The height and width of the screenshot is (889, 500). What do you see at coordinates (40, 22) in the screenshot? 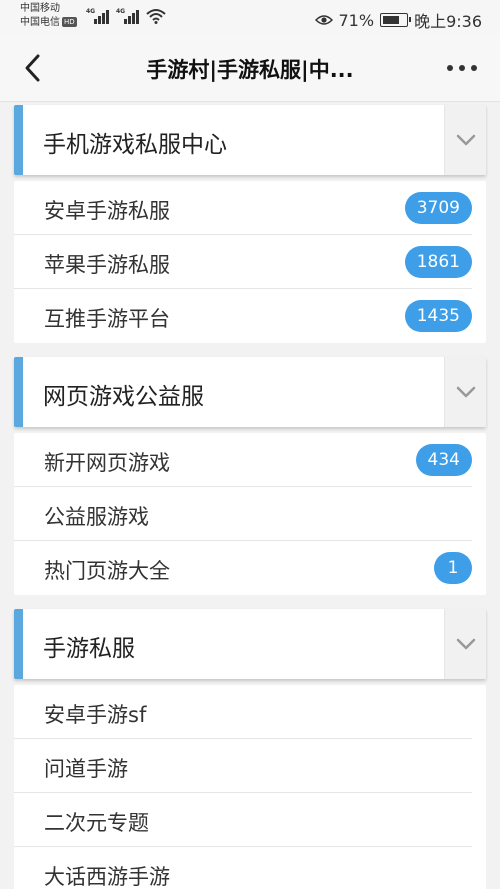
I see `carrier-2: 中国电信` at bounding box center [40, 22].